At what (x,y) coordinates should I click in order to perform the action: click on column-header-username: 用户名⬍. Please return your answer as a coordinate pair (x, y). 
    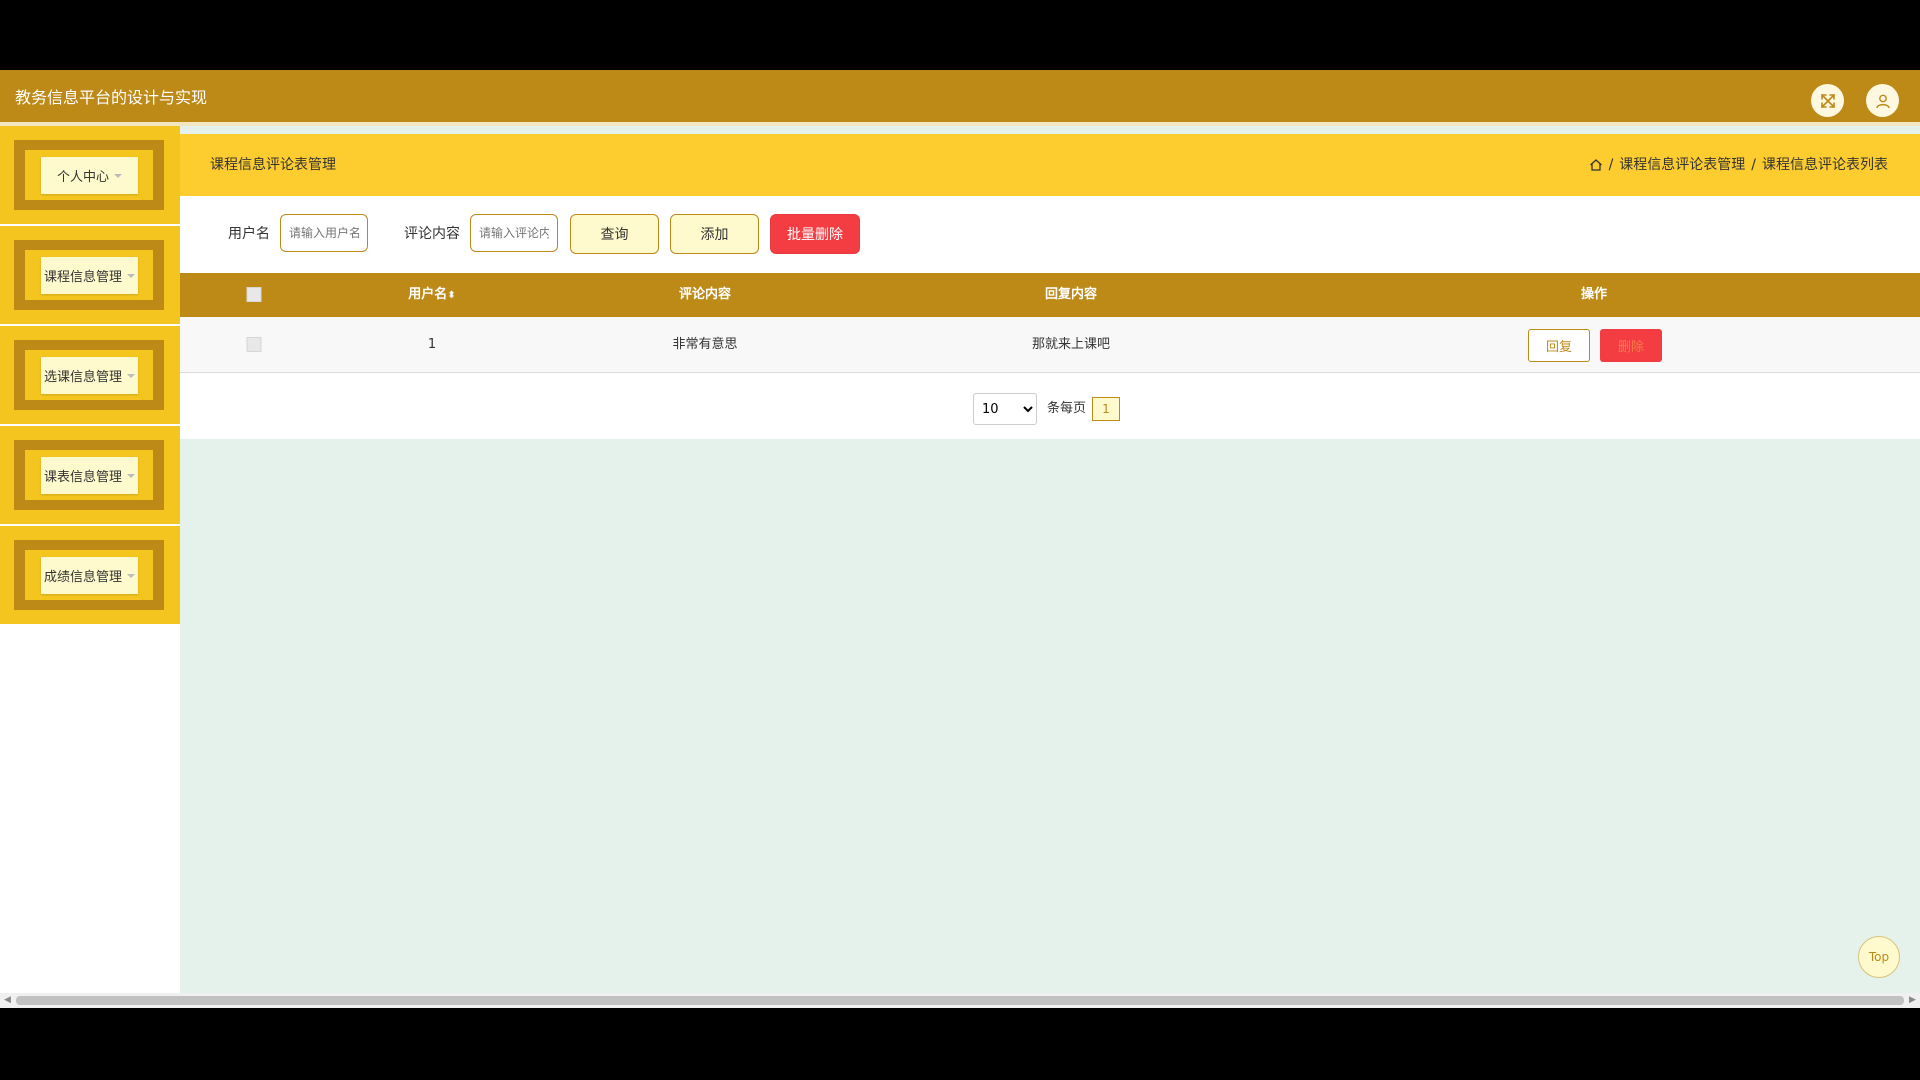
    Looking at the image, I should click on (431, 295).